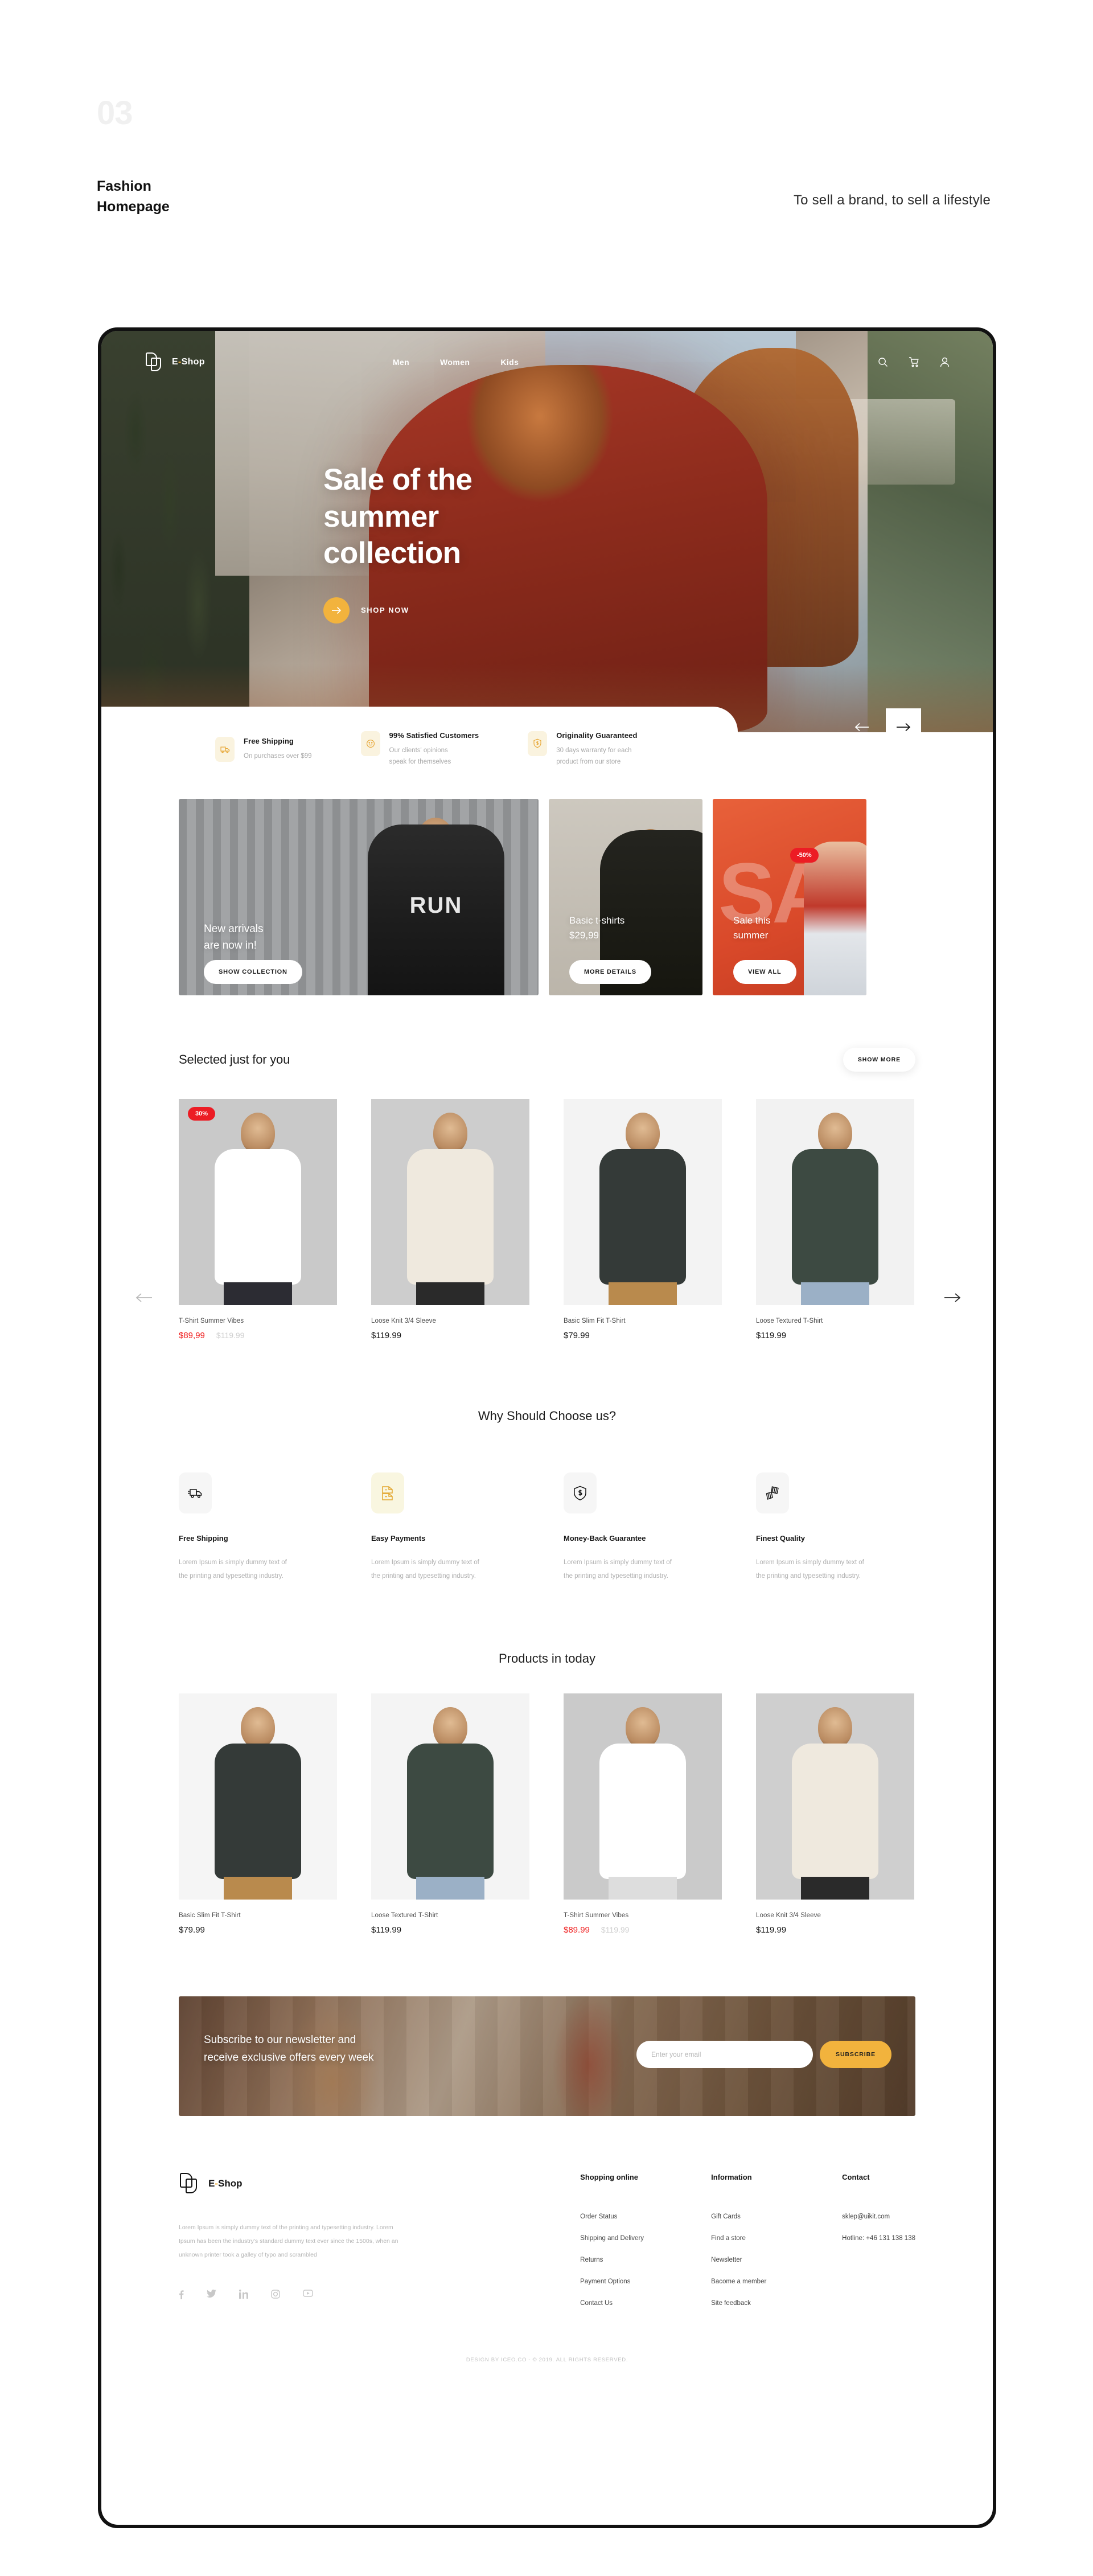 Image resolution: width=1093 pixels, height=2576 pixels. What do you see at coordinates (776, 2260) in the screenshot?
I see `footer-link: Newsletter` at bounding box center [776, 2260].